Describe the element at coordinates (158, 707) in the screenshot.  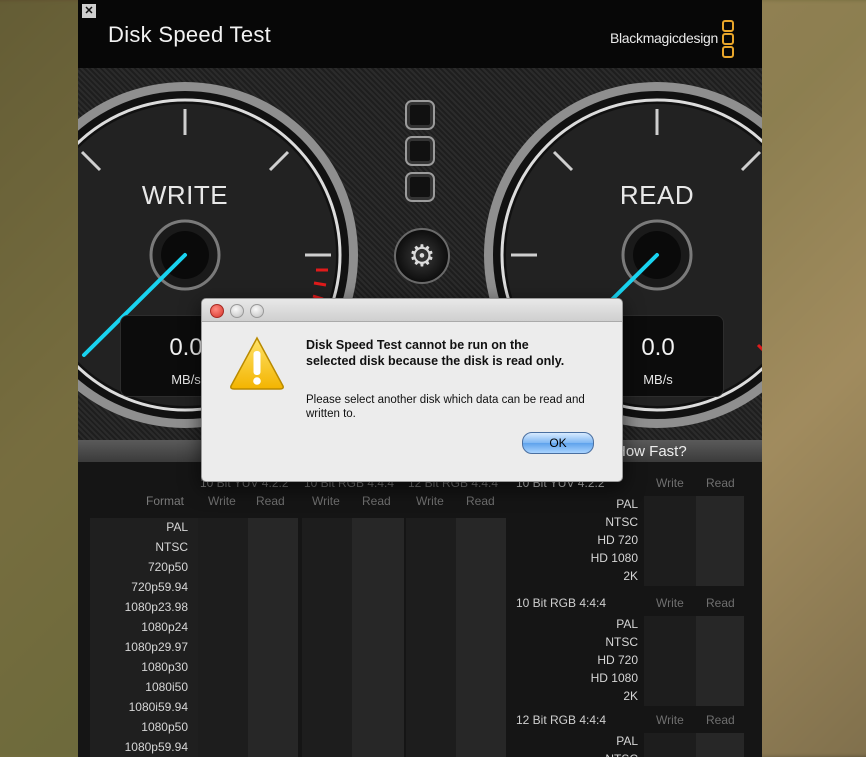
I see `format-name: 1080i59.94` at that location.